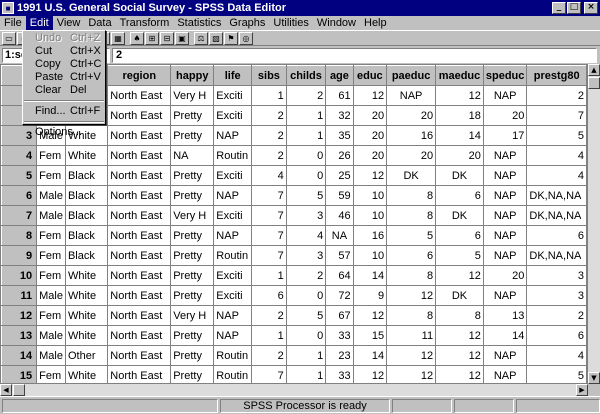 This screenshot has height=414, width=600. What do you see at coordinates (231, 38) in the screenshot?
I see `value-labels-icon: ⚑` at bounding box center [231, 38].